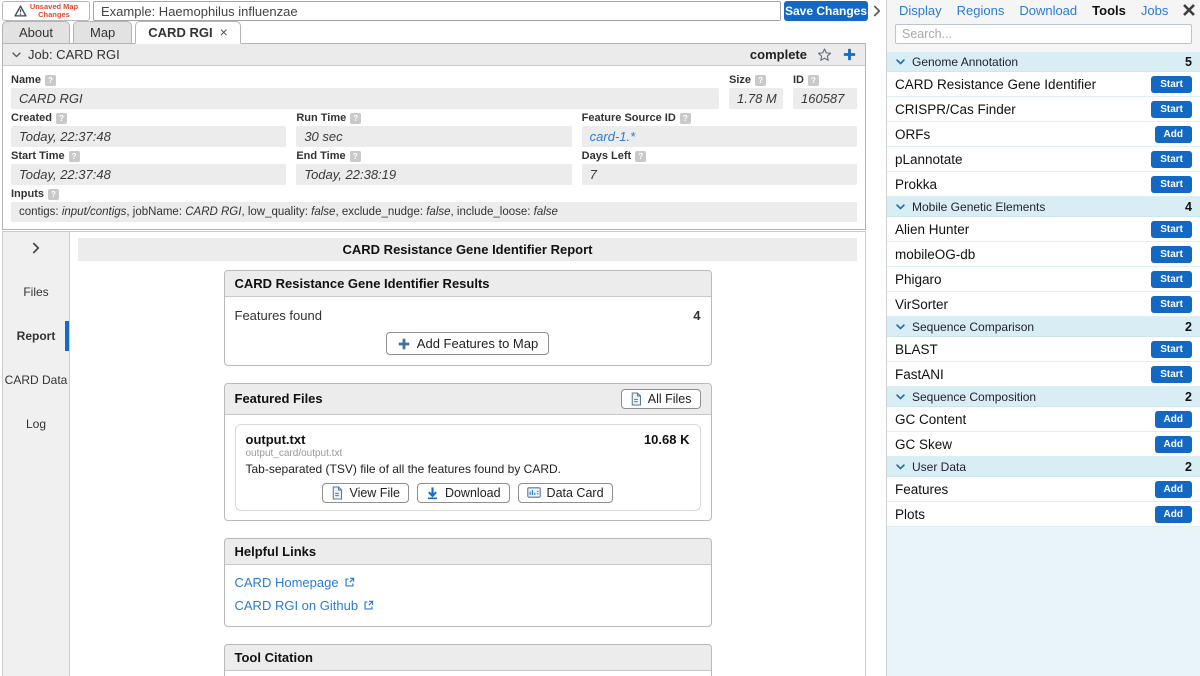  Describe the element at coordinates (1043, 207) in the screenshot. I see `tools-section-header: Mobile Genetic Elements 4` at that location.